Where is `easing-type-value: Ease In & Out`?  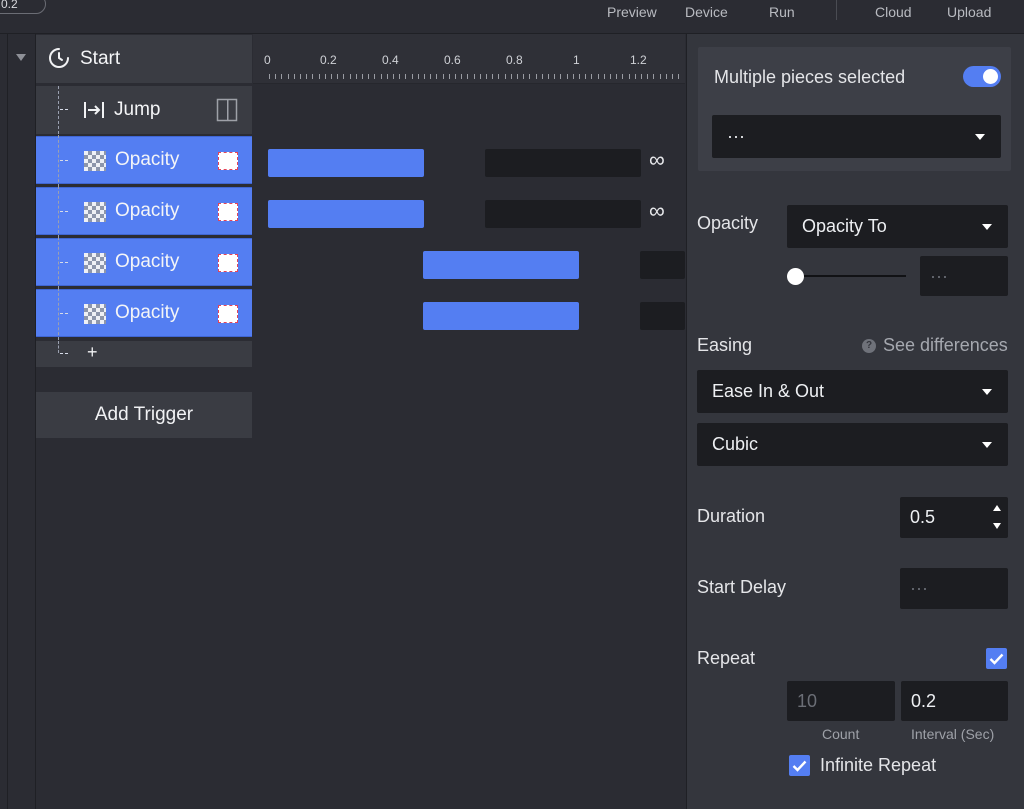 easing-type-value: Ease In & Out is located at coordinates (768, 391).